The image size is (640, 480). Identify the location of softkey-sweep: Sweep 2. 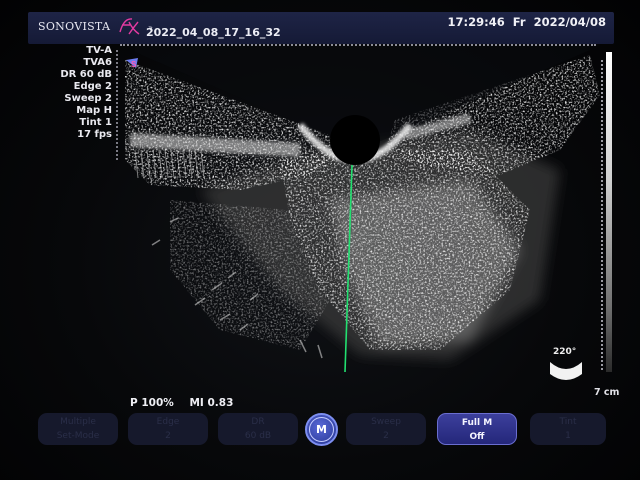
(386, 429).